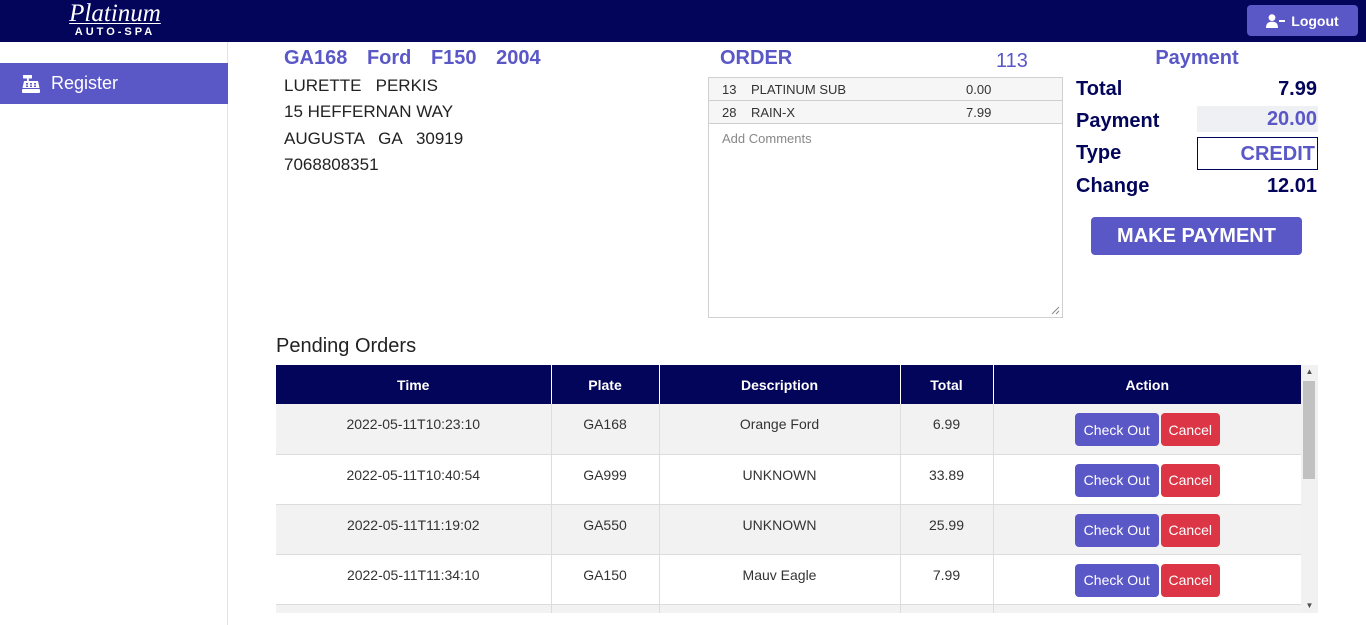 The width and height of the screenshot is (1366, 625). I want to click on change-label: Change, so click(1113, 186).